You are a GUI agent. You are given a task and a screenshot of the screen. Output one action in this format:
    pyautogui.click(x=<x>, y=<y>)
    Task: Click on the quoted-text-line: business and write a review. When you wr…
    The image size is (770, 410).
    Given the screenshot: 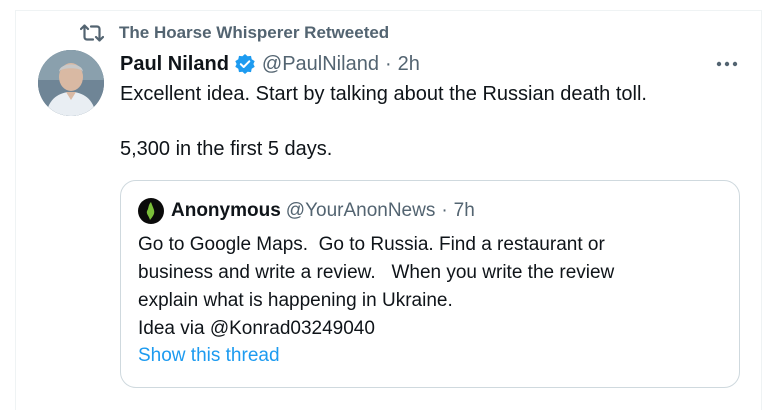 What is the action you would take?
    pyautogui.click(x=376, y=272)
    